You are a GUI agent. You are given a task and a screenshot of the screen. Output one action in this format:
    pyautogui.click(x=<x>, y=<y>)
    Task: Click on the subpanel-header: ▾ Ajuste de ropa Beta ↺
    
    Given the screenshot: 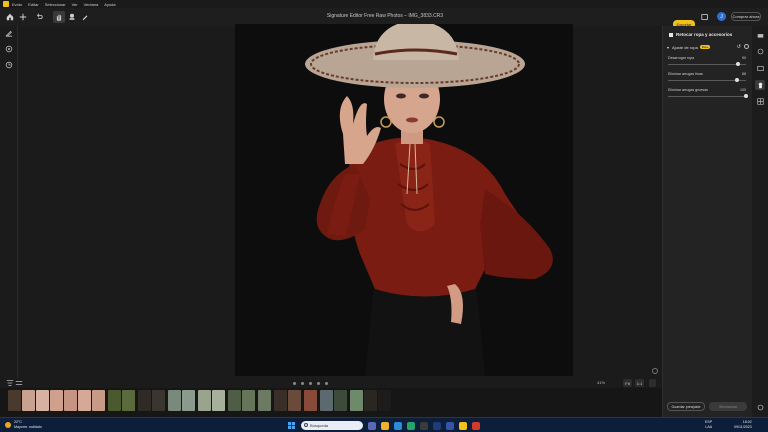 What is the action you would take?
    pyautogui.click(x=709, y=47)
    